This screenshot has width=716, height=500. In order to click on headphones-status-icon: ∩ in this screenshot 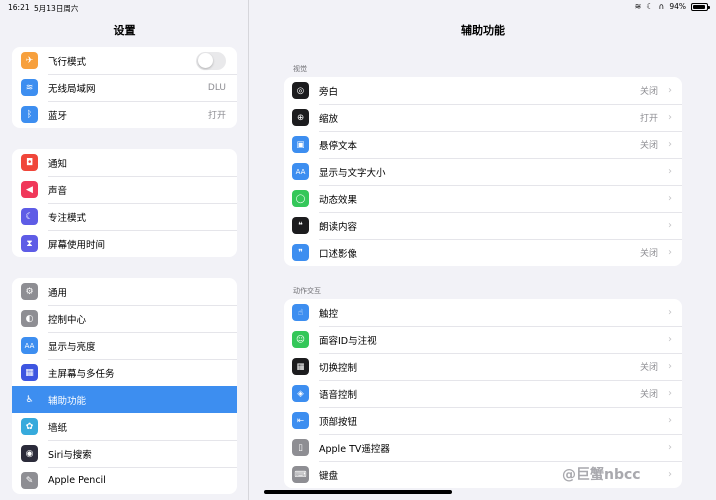, I will do `click(661, 6)`.